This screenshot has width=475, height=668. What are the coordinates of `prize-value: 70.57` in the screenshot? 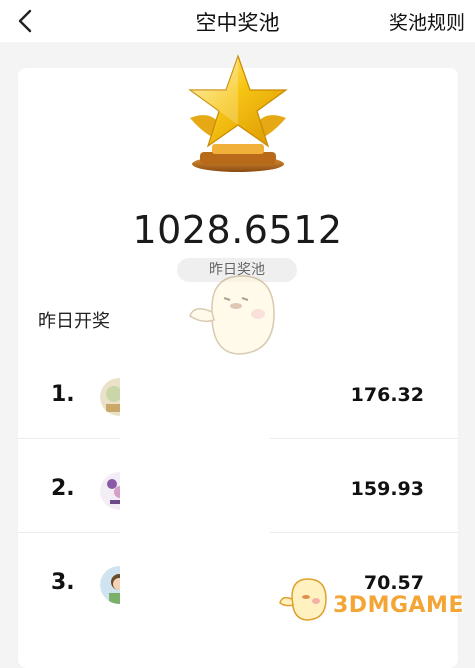 It's located at (393, 583).